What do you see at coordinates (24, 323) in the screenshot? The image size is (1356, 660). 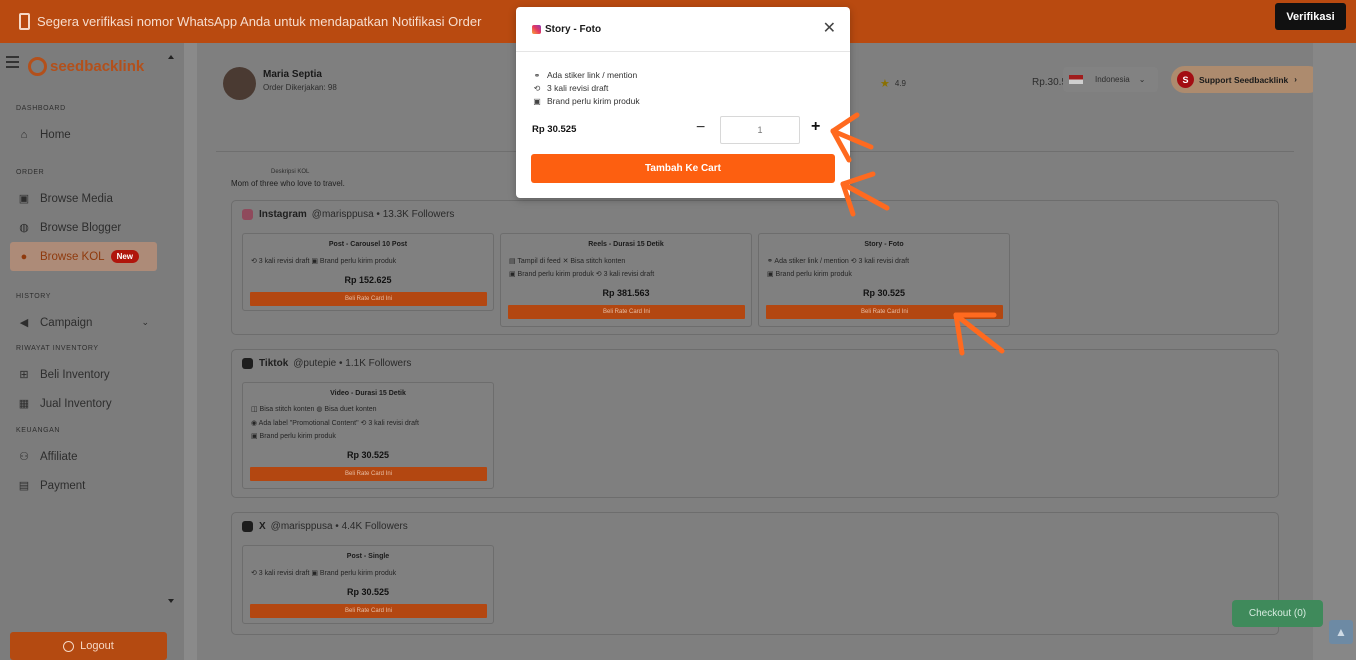 I see `megaphone-icon: ◀` at bounding box center [24, 323].